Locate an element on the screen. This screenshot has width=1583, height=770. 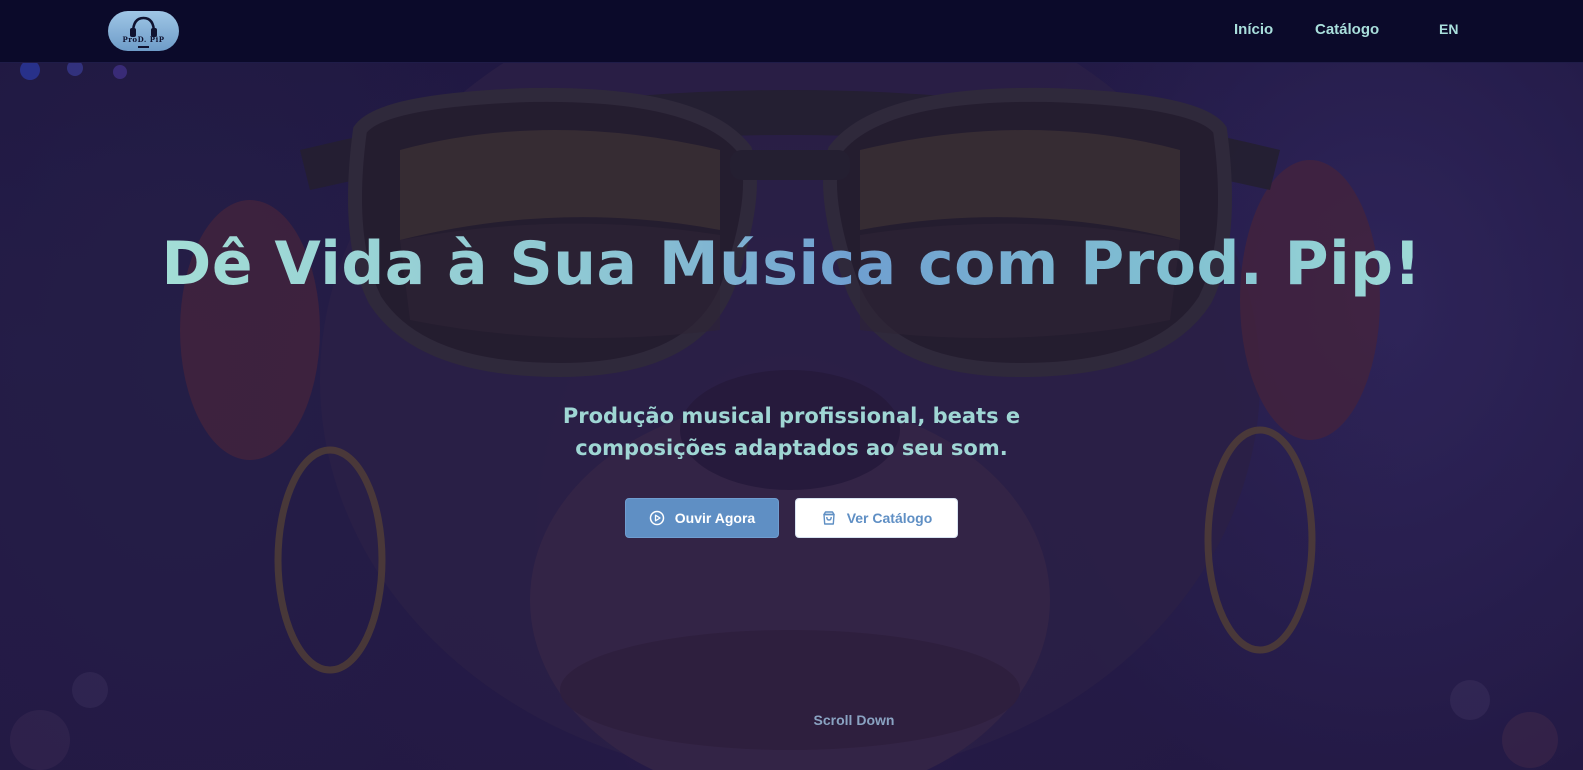
headphones-icon is located at coordinates (143, 32).